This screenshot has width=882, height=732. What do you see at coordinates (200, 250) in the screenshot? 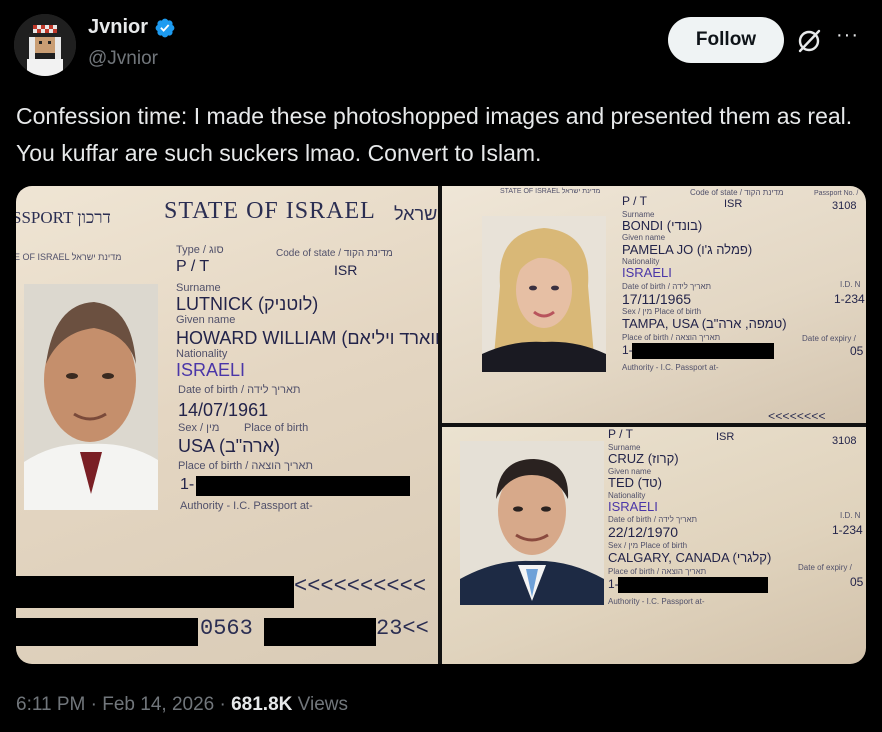
I see `type-label: Type / סוג` at bounding box center [200, 250].